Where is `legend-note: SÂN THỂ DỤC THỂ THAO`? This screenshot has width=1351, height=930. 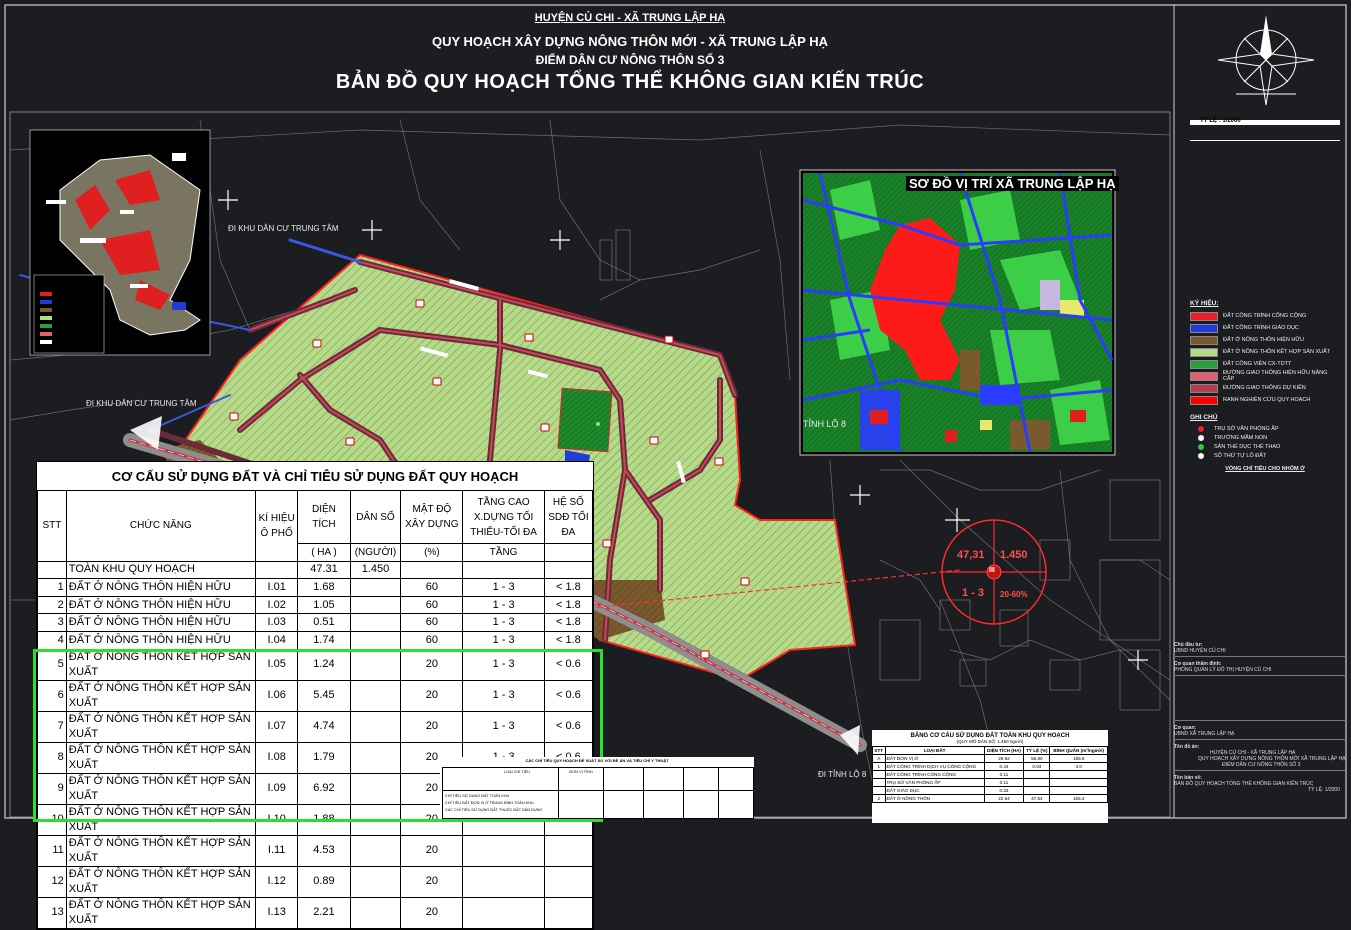 legend-note: SÂN THỂ DỤC THỂ THAO is located at coordinates (1265, 446).